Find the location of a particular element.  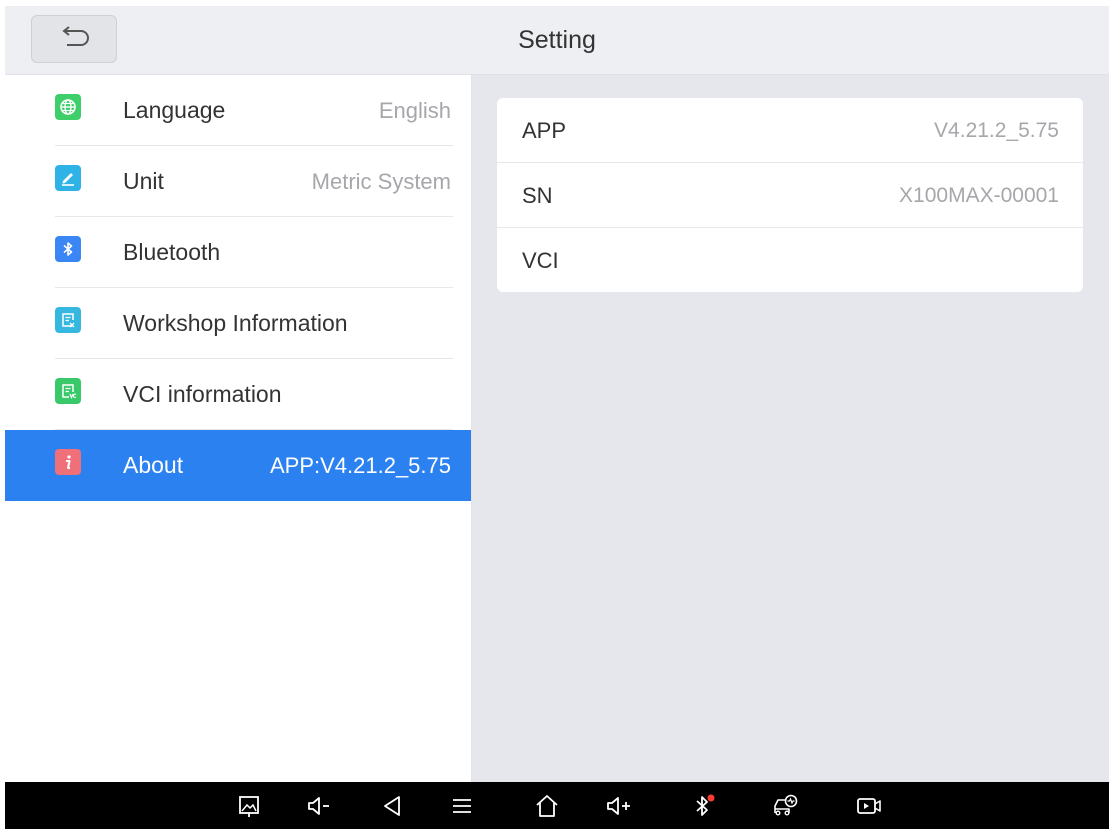

about-row-app: APP V4.21.2_5.75 is located at coordinates (790, 130).